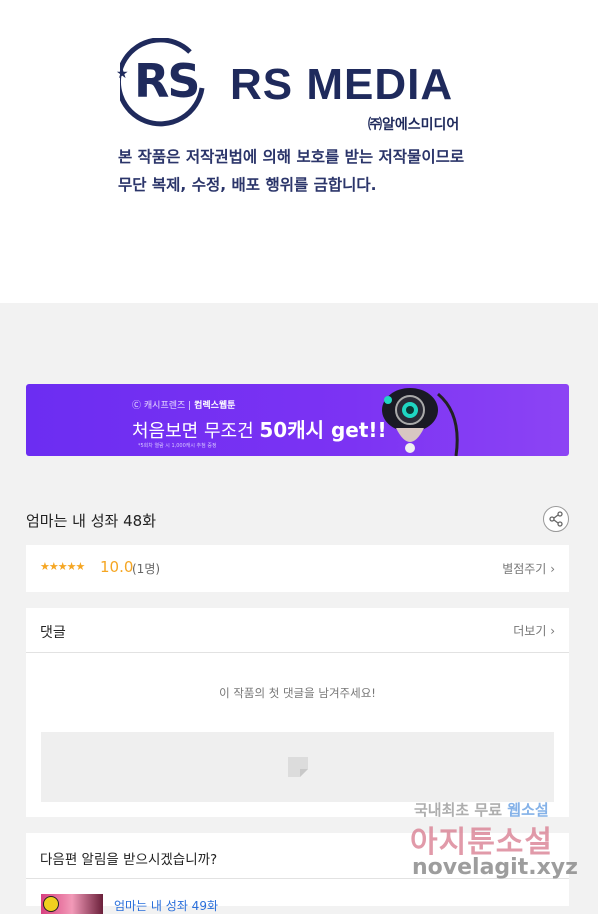 The width and height of the screenshot is (598, 914). Describe the element at coordinates (297, 693) in the screenshot. I see `comments-empty-message: 이 작품의 첫 댓글을 남겨주세요!` at that location.